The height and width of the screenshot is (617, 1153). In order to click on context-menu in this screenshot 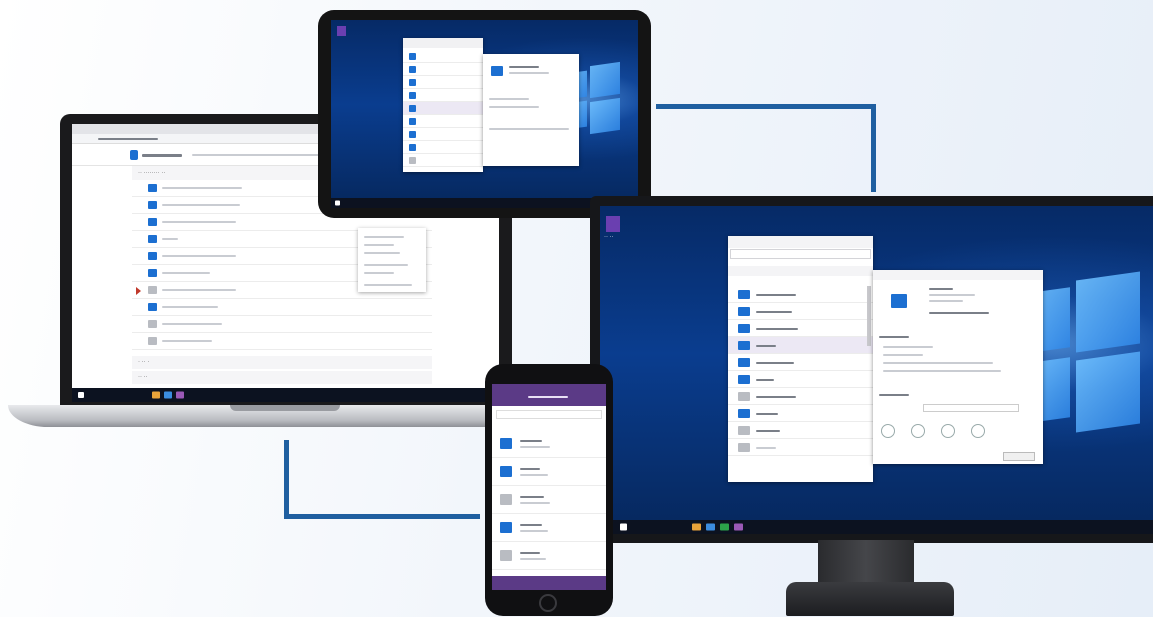, I will do `click(392, 260)`.